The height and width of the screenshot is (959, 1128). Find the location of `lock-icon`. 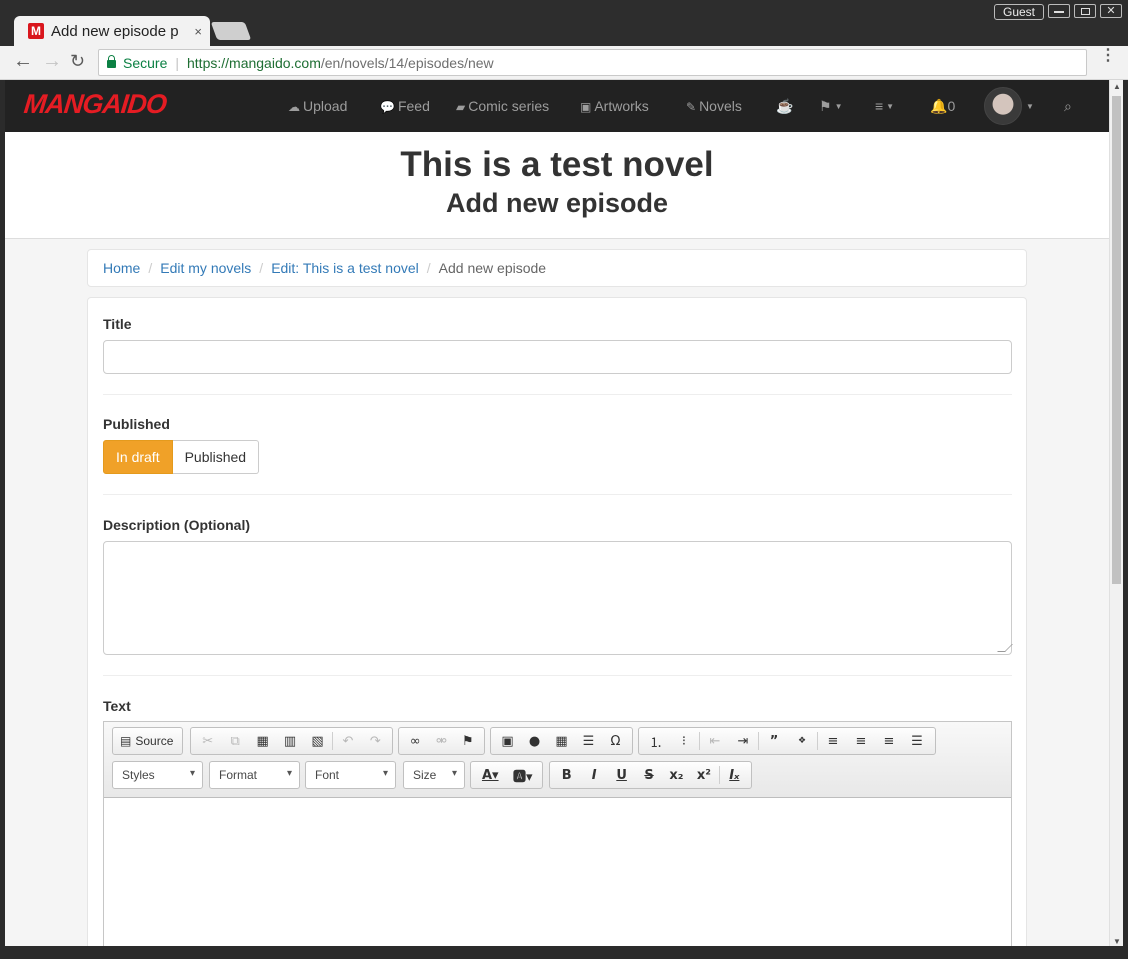

lock-icon is located at coordinates (111, 61).